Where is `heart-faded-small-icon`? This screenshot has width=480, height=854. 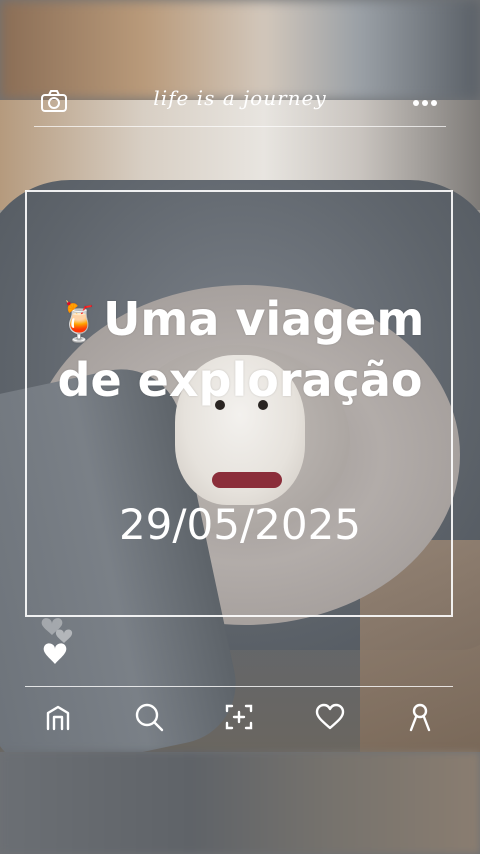
heart-faded-small-icon is located at coordinates (64, 636).